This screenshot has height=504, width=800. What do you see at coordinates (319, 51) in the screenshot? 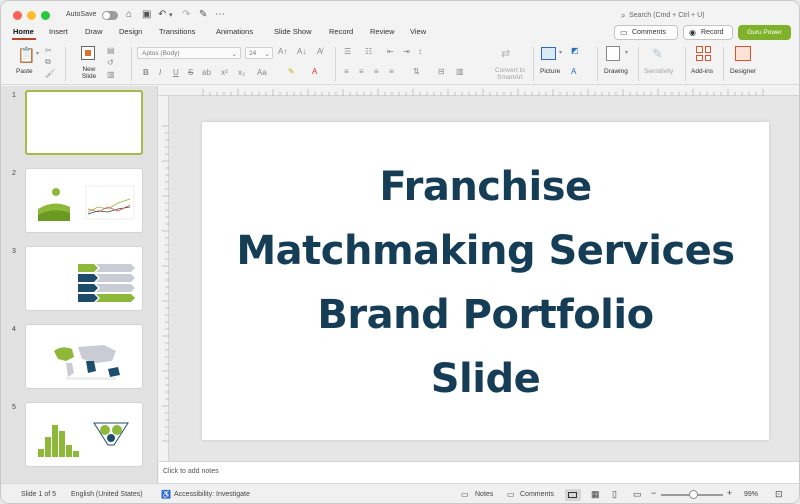
I see `clear-format-icon: A̸` at bounding box center [319, 51].